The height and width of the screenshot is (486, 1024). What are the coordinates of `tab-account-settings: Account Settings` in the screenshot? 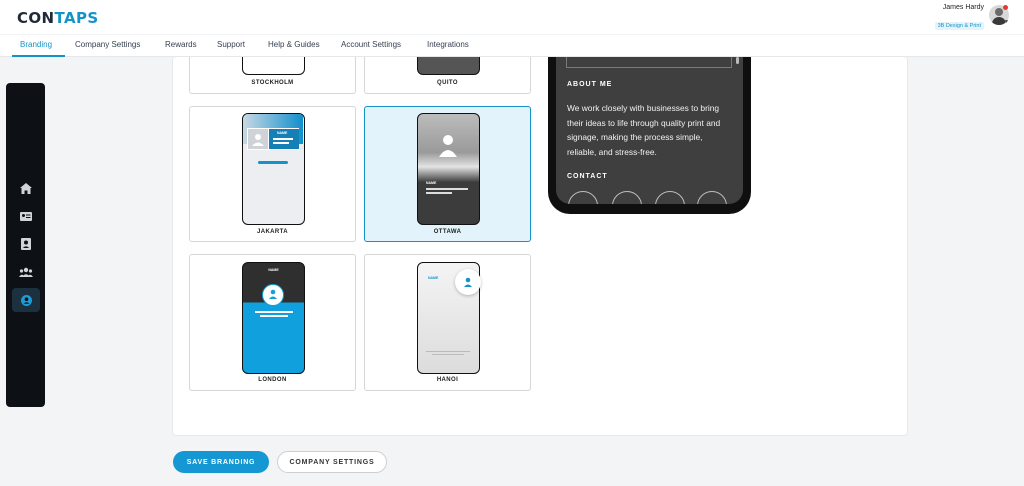 It's located at (371, 44).